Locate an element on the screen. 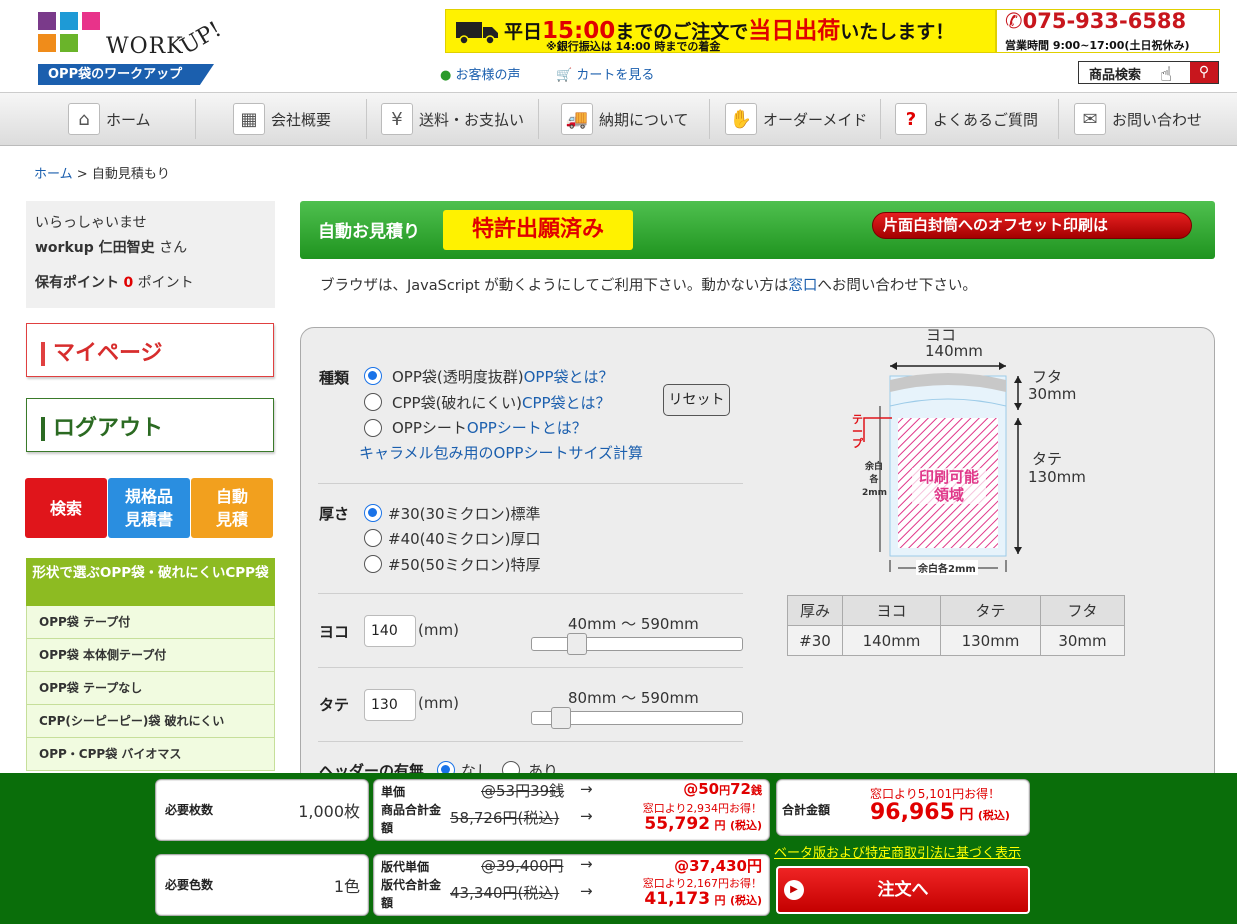  nav-order-made: ✋ オーダーメイド is located at coordinates (796, 119).